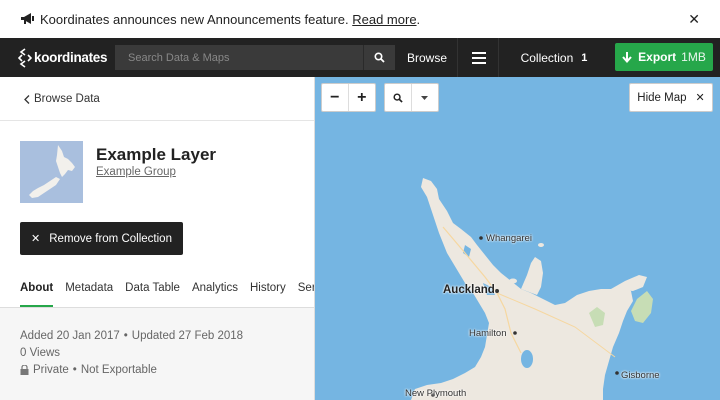 Image resolution: width=720 pixels, height=400 pixels. I want to click on caret-down-icon, so click(425, 97).